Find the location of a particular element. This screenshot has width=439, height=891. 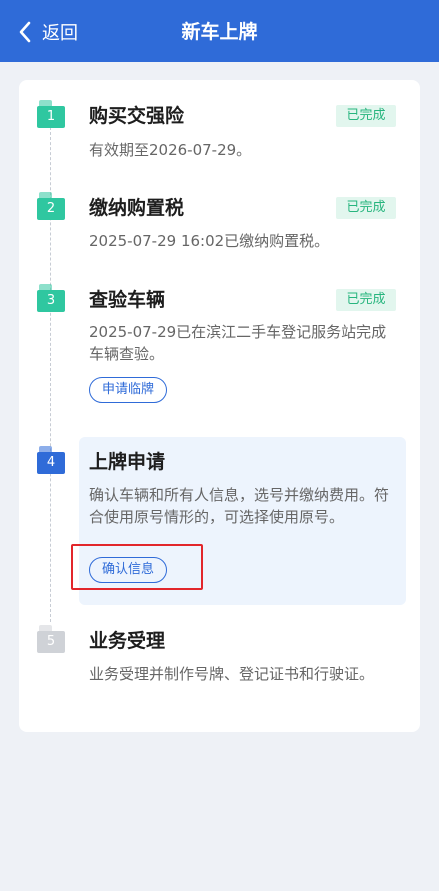

step-description: 确认车辆和所有人信息，选号并缴纳费用。符合使用原号情形的，可选择使用原号。 is located at coordinates (239, 506).